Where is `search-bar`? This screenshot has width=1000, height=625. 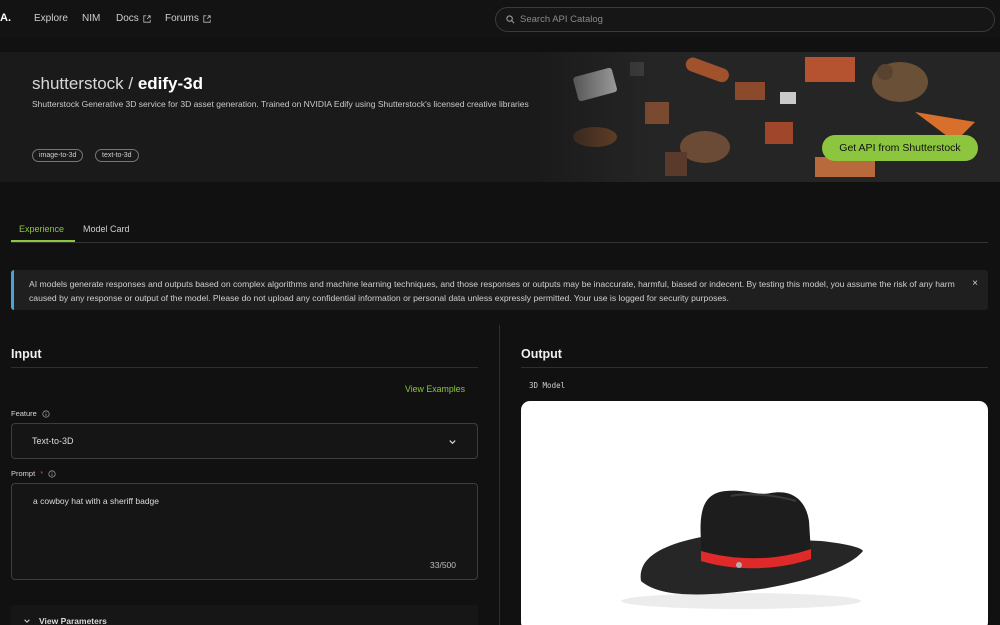
search-bar is located at coordinates (745, 19).